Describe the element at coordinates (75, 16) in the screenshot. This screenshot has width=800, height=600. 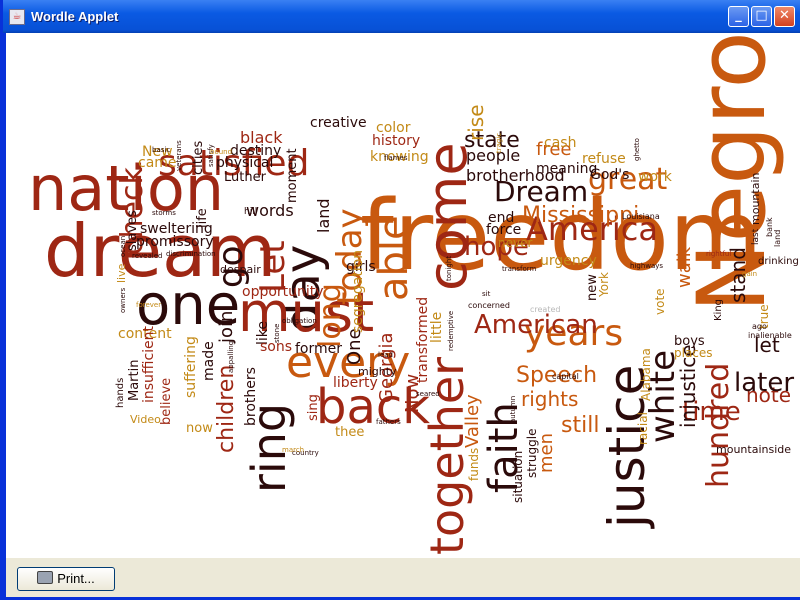
I see `window-title: Wordle Applet` at that location.